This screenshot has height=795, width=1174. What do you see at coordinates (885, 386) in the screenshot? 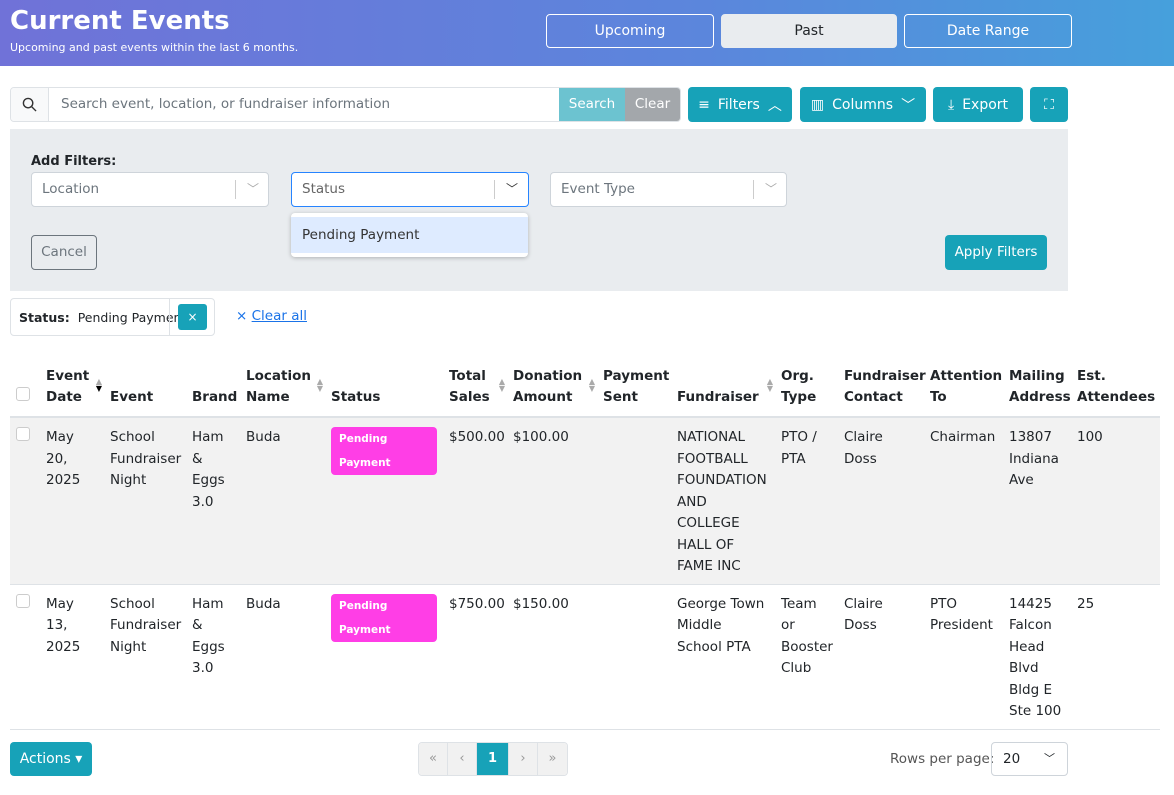
I see `column-header-label: Fundraiser Contact` at bounding box center [885, 386].